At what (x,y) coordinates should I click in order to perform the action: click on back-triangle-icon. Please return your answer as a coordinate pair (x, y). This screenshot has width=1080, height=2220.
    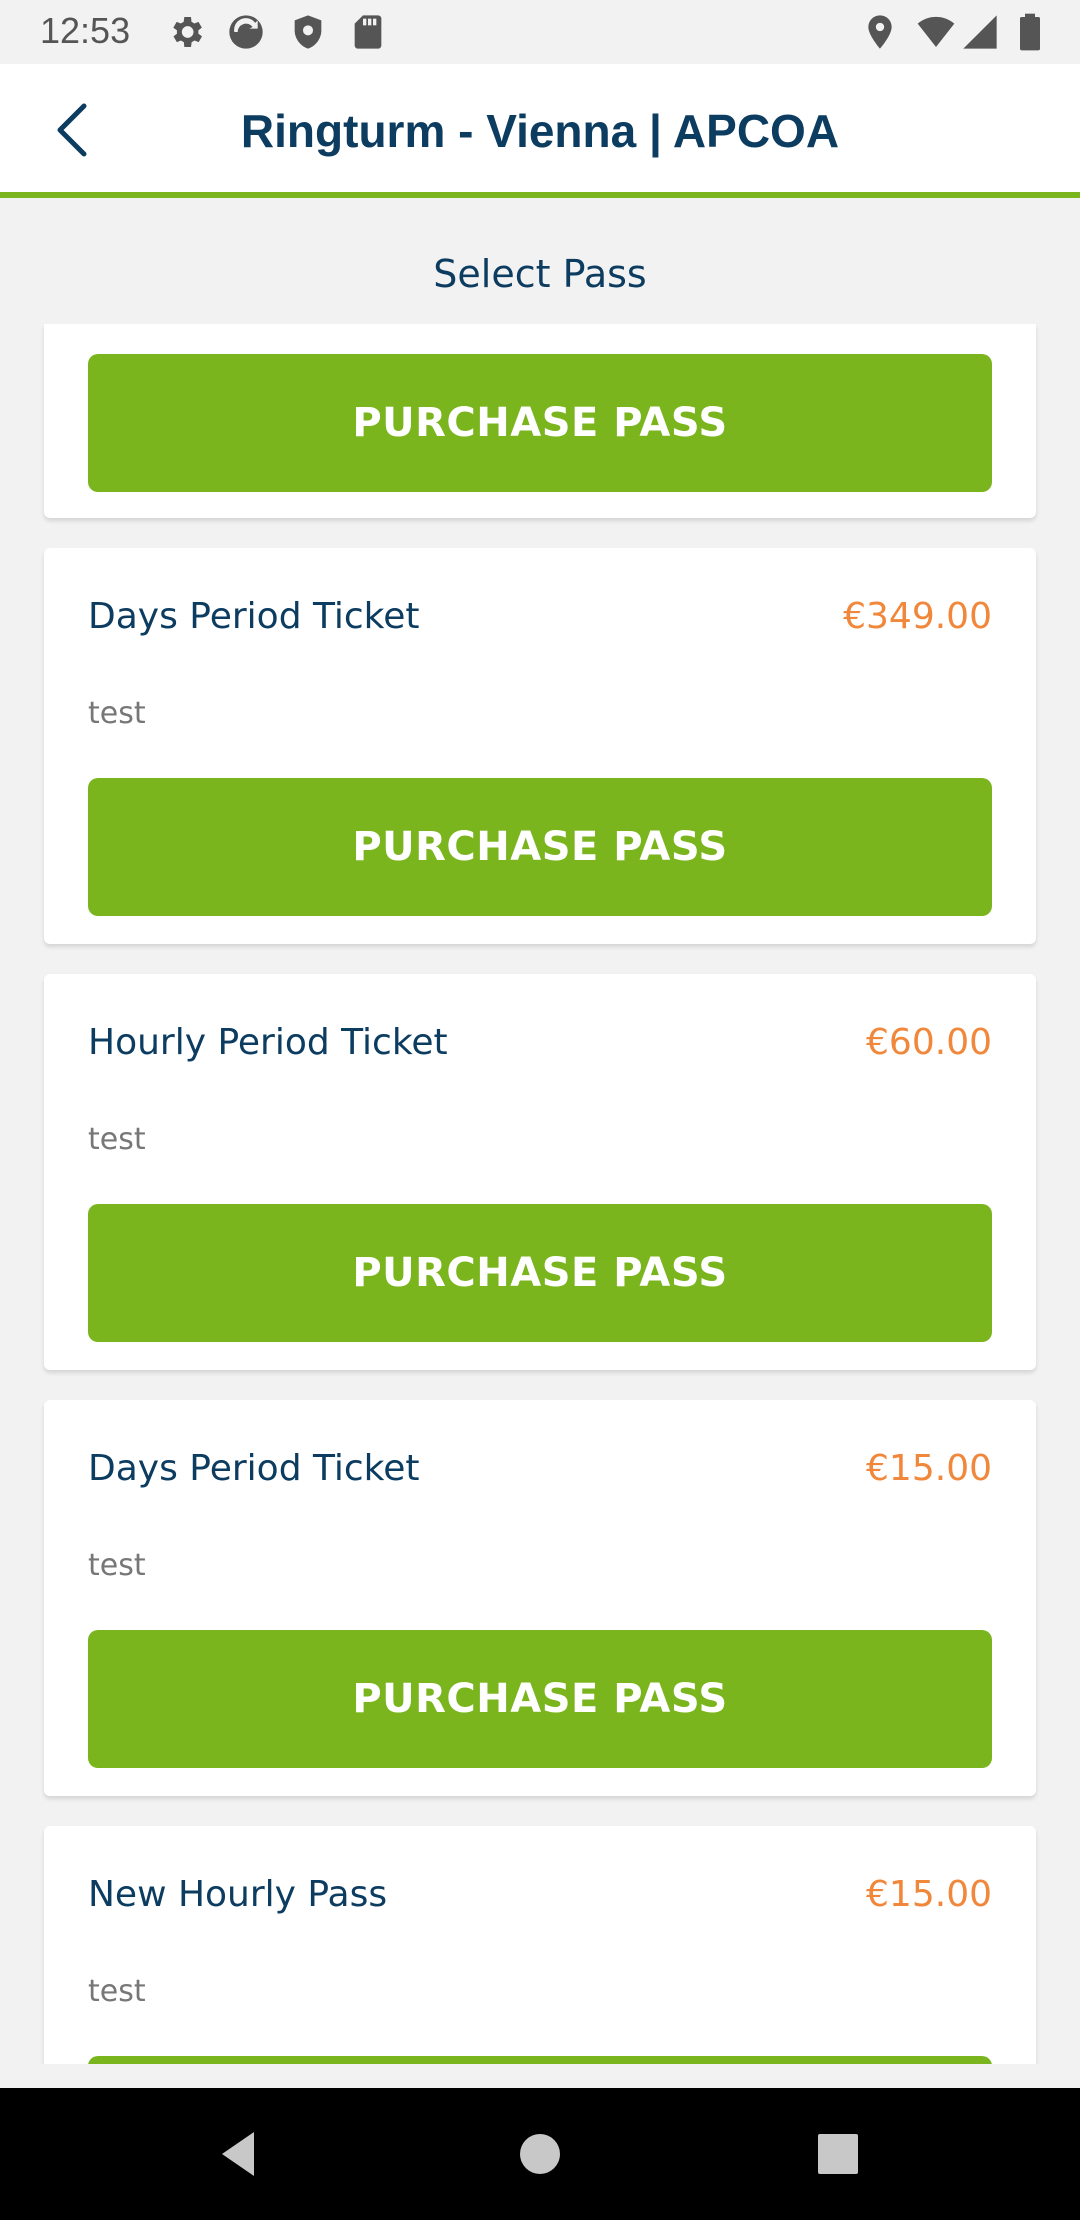
    Looking at the image, I should click on (240, 2154).